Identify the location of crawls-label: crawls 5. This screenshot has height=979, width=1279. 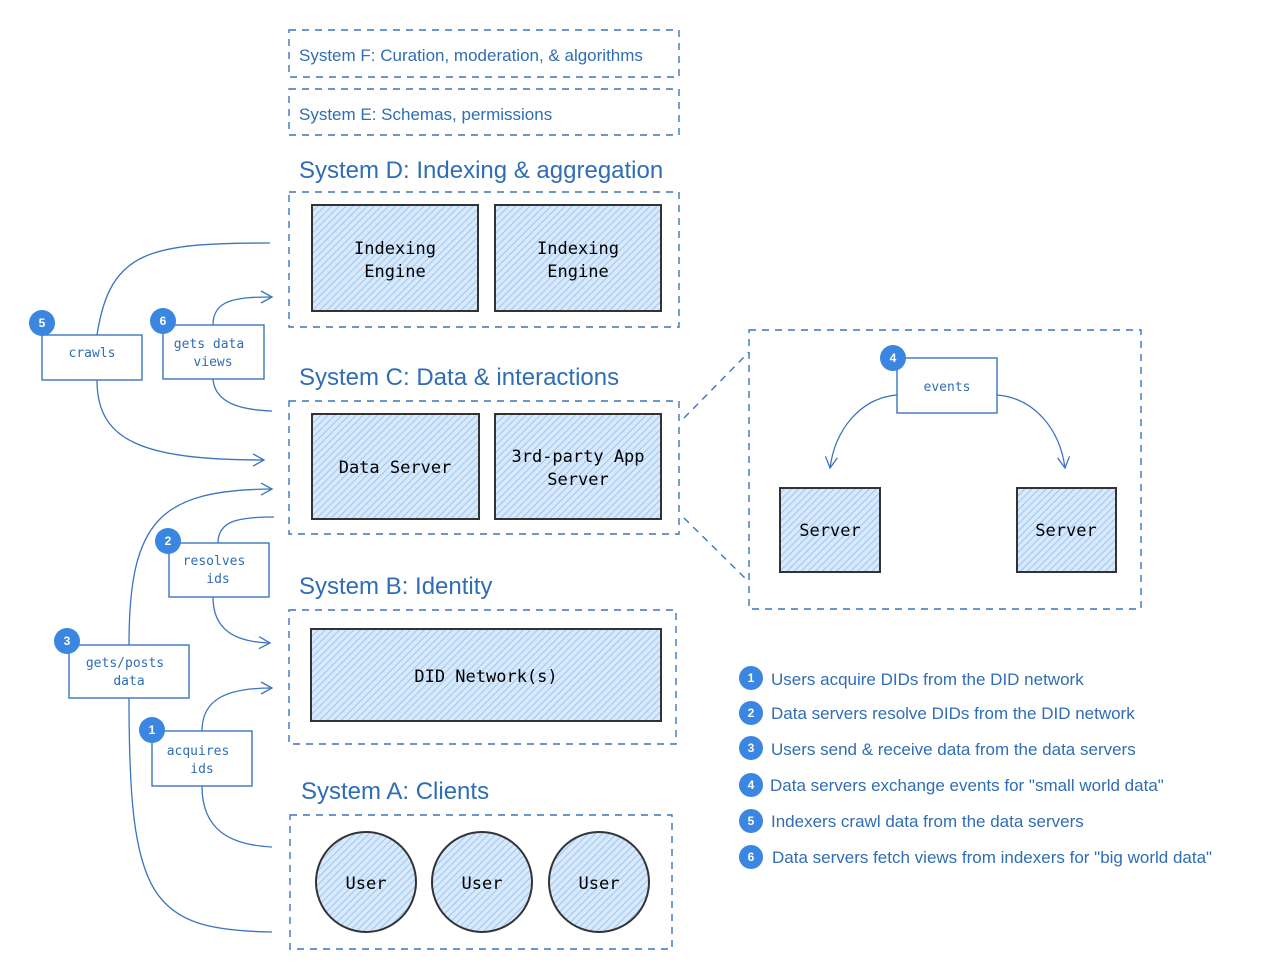
(86, 345).